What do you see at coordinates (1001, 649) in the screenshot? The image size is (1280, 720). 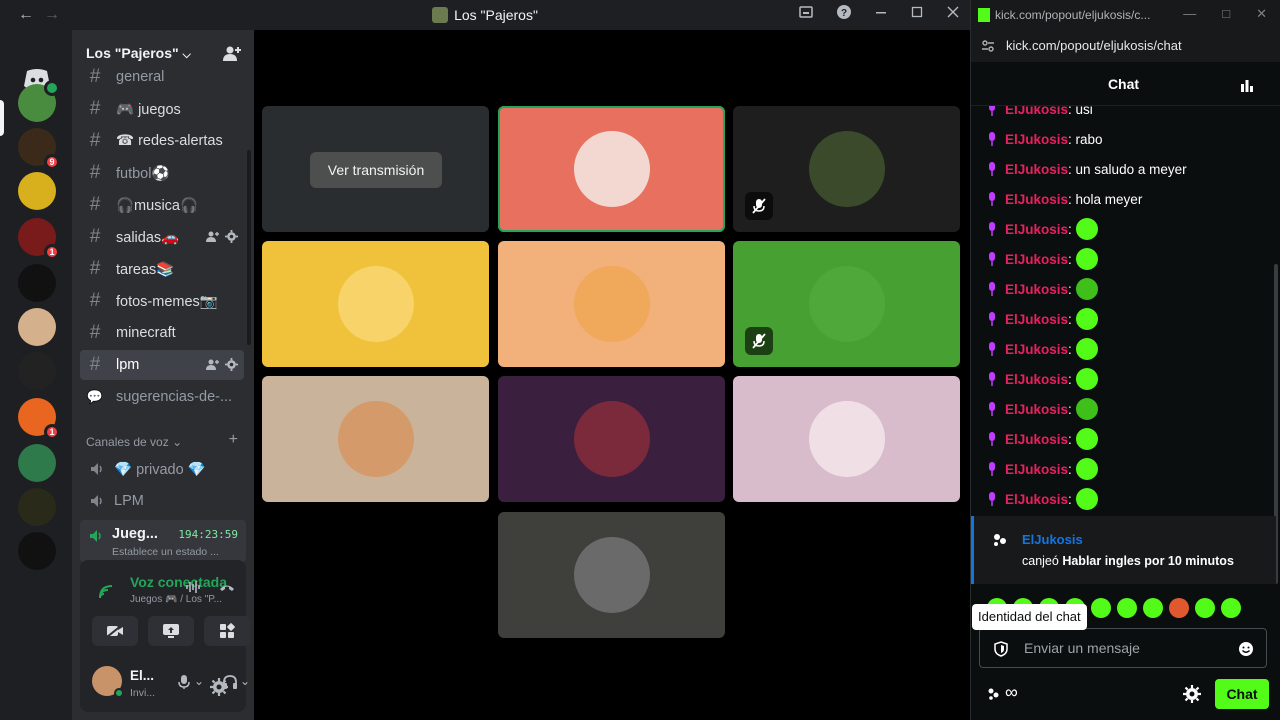 I see `chat-identity-shield-icon` at bounding box center [1001, 649].